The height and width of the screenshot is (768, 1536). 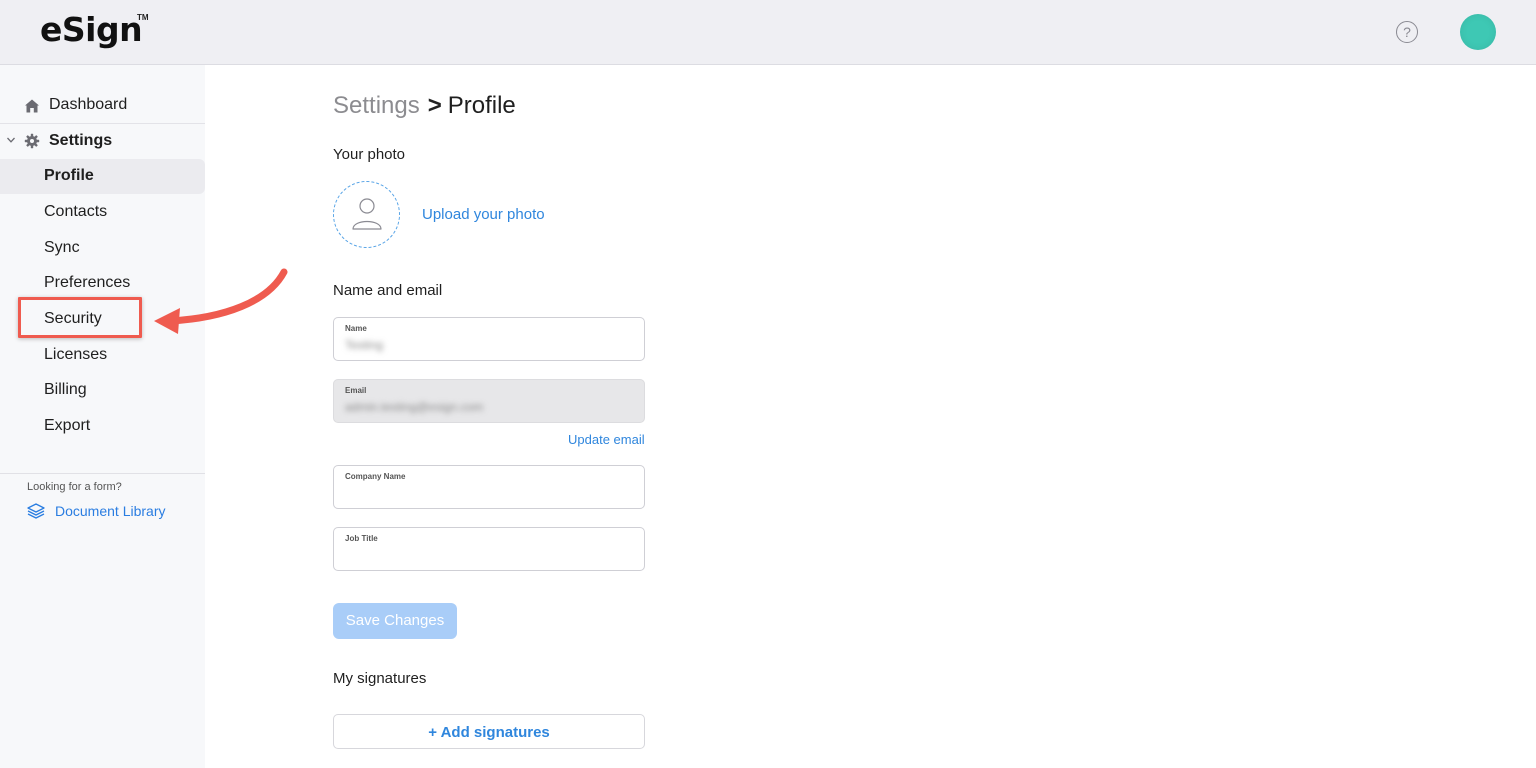 I want to click on home-icon, so click(x=32, y=106).